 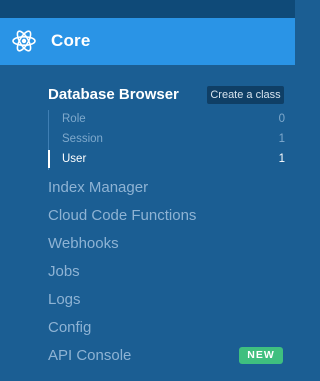 What do you see at coordinates (245, 95) in the screenshot?
I see `create-class-button: Create a class` at bounding box center [245, 95].